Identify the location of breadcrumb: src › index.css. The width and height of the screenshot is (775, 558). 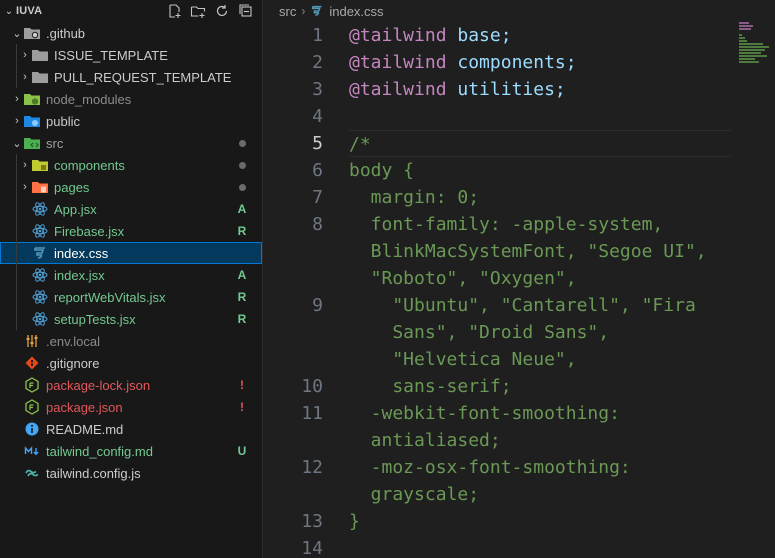
(519, 11).